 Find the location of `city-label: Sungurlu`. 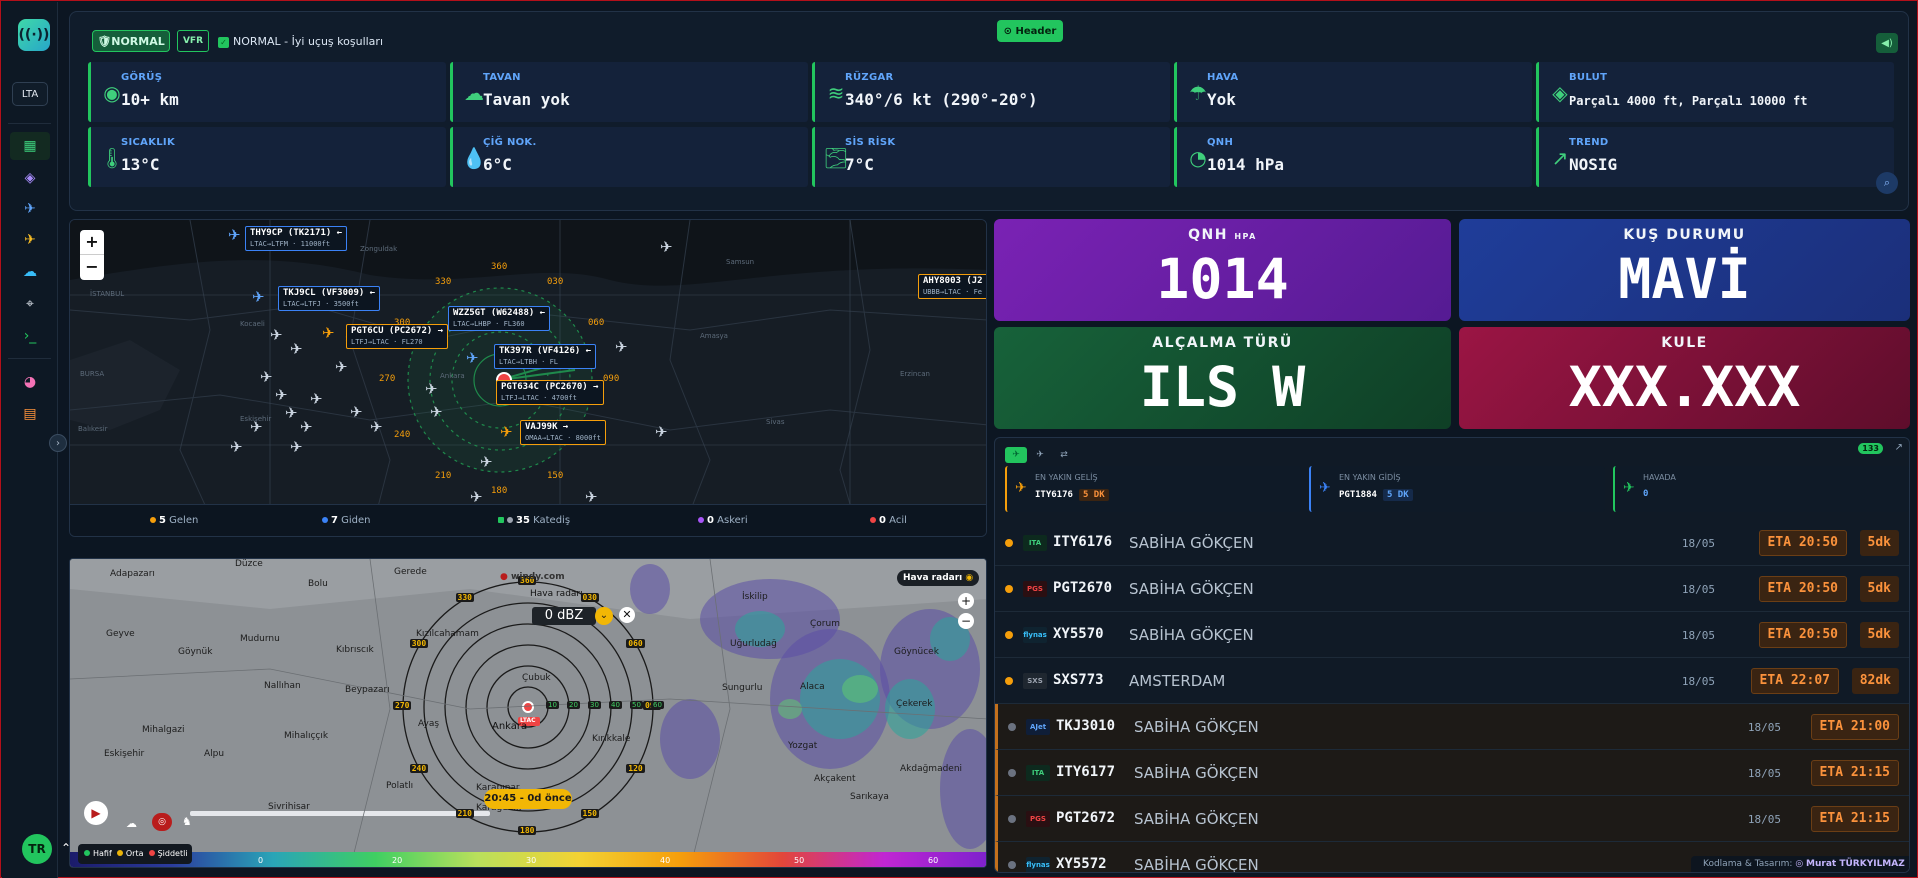

city-label: Sungurlu is located at coordinates (742, 688).